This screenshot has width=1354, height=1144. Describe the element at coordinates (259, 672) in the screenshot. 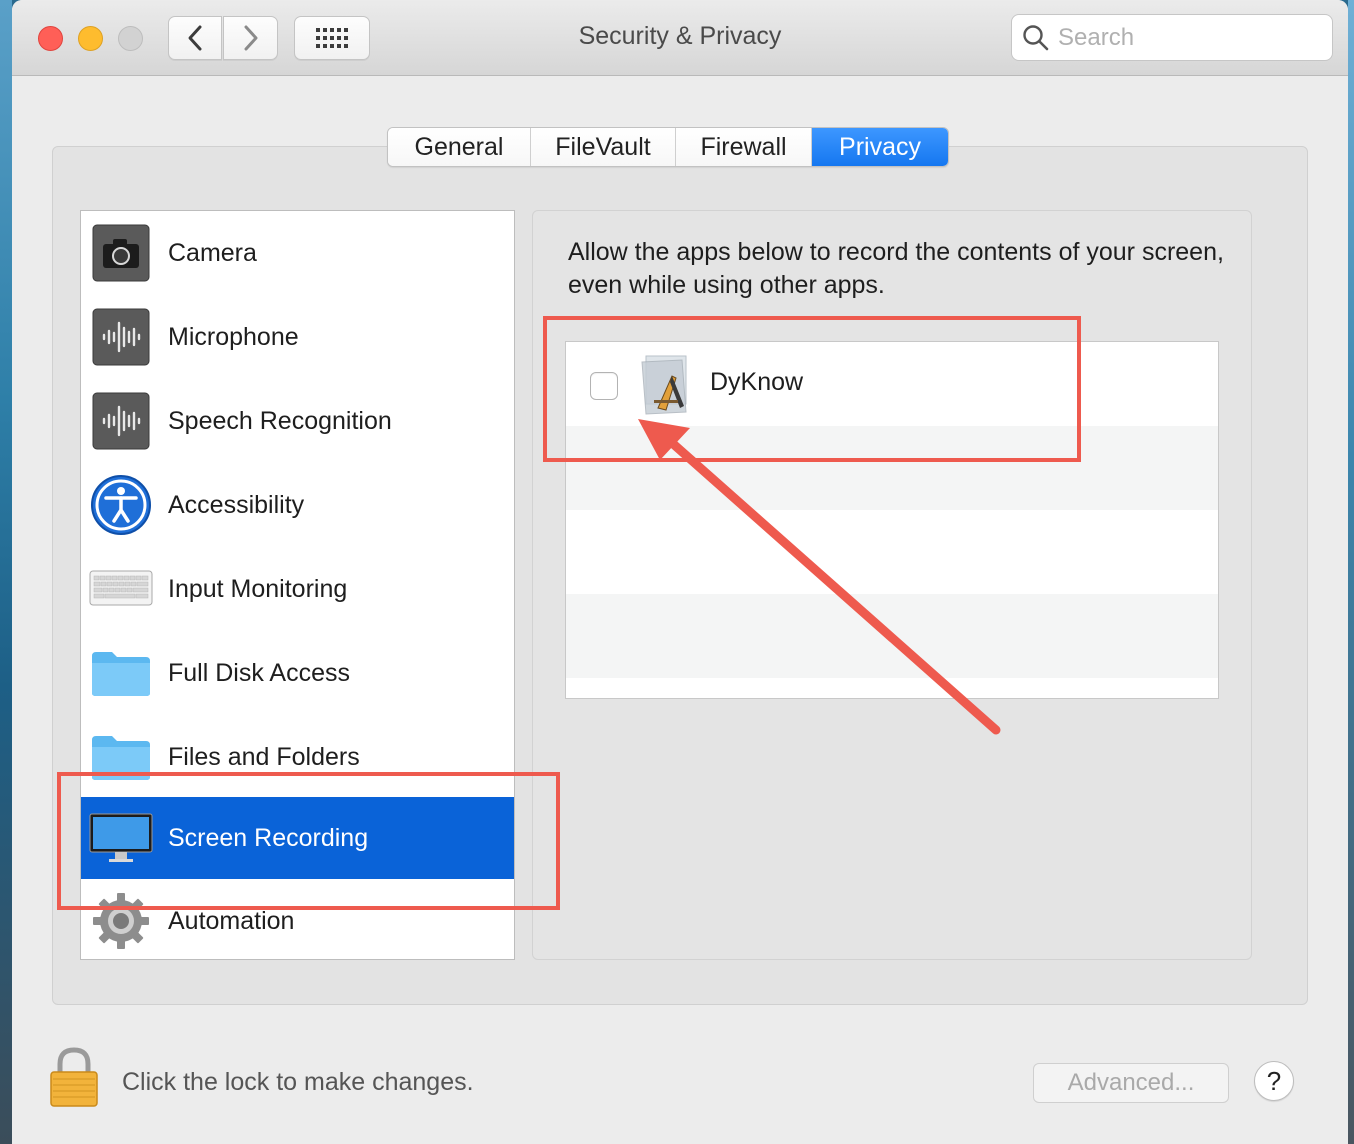

I see `sidebar-item-label: Full Disk Access` at that location.